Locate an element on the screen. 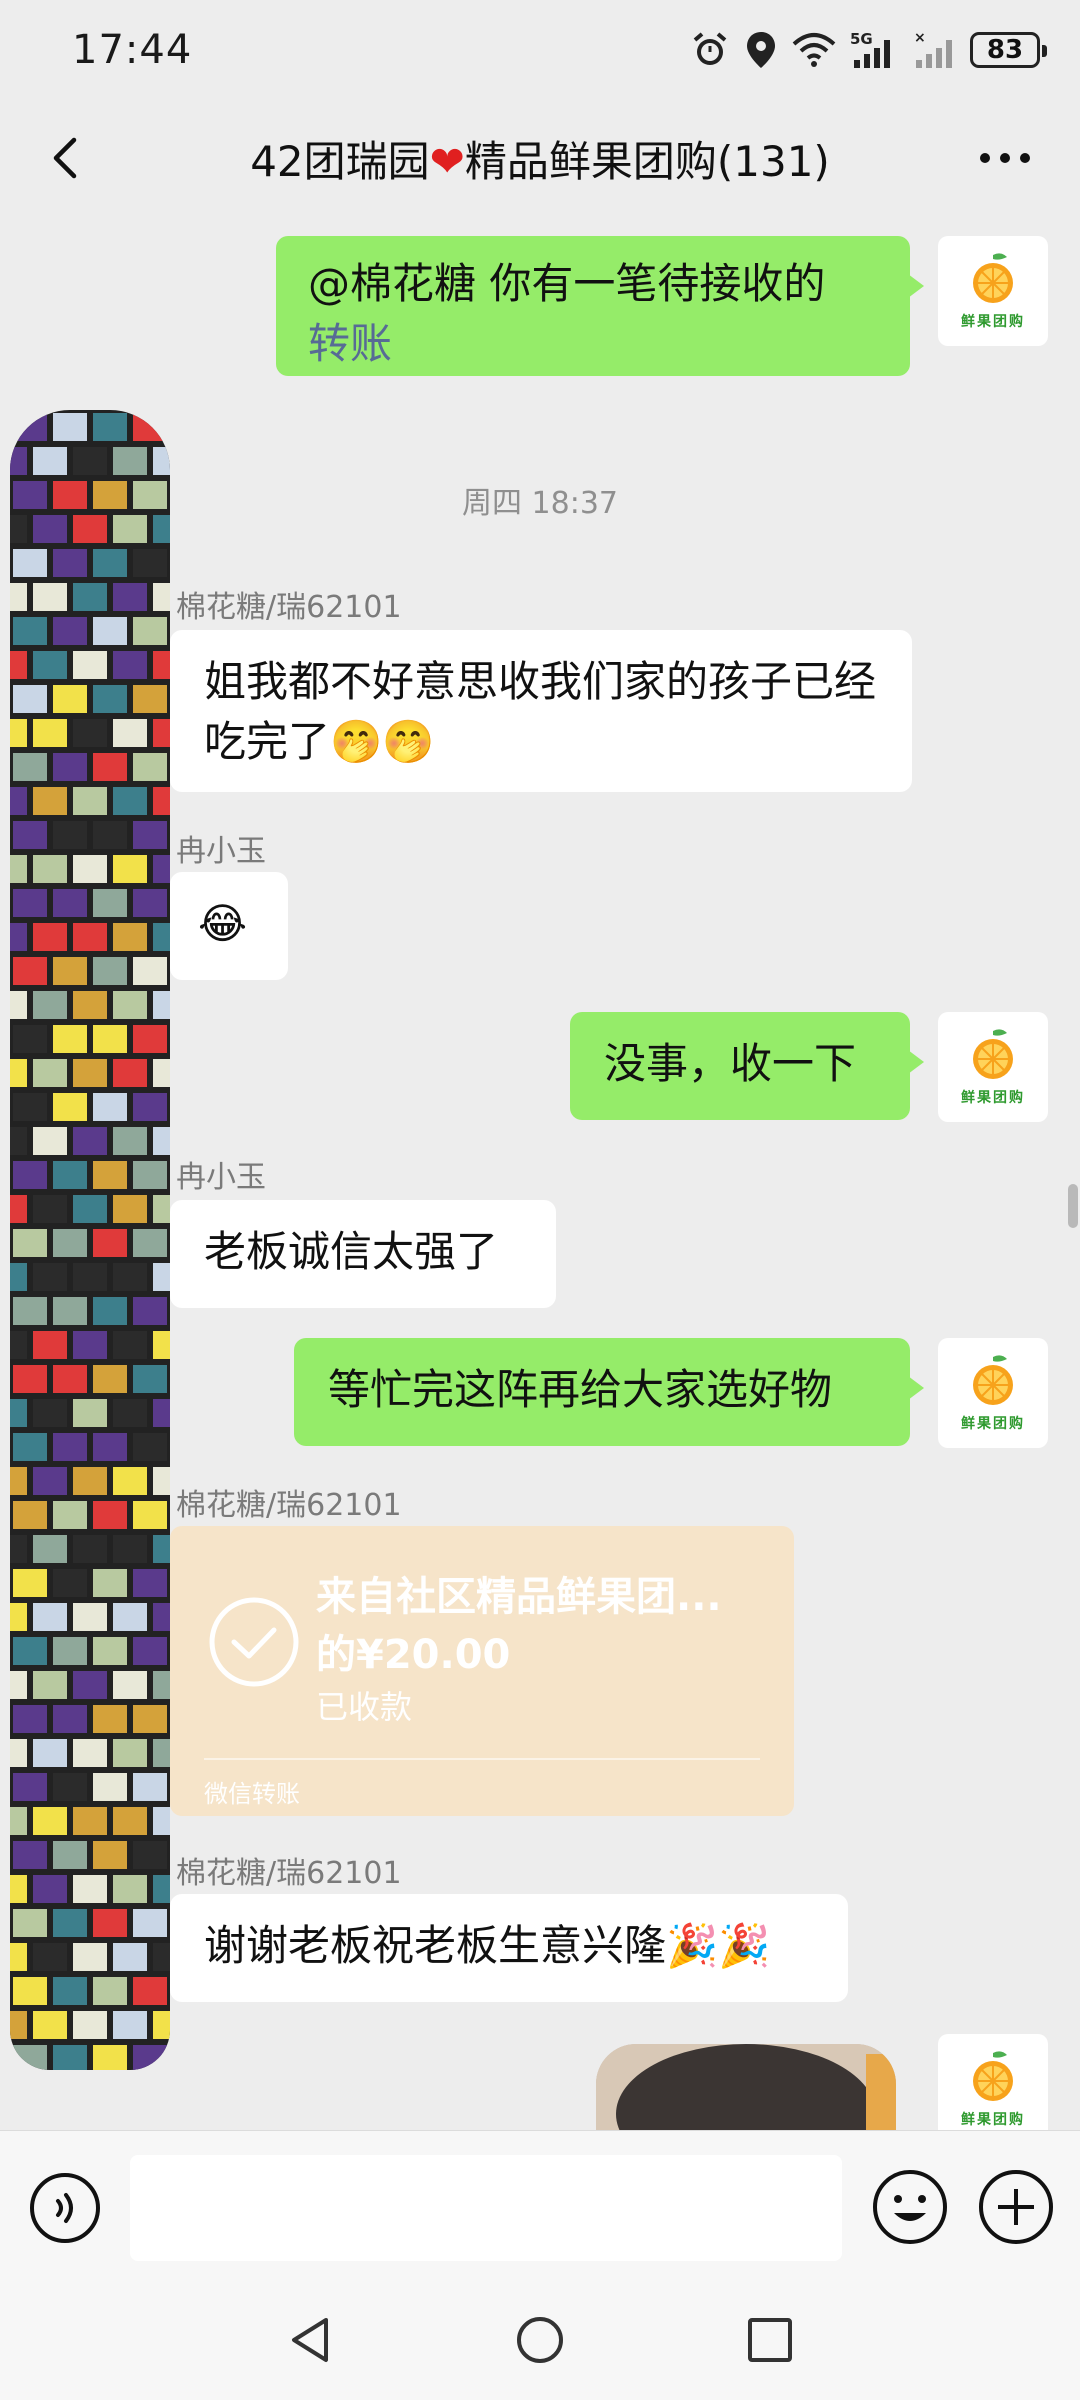 The height and width of the screenshot is (2400, 1080). location-icon is located at coordinates (761, 50).